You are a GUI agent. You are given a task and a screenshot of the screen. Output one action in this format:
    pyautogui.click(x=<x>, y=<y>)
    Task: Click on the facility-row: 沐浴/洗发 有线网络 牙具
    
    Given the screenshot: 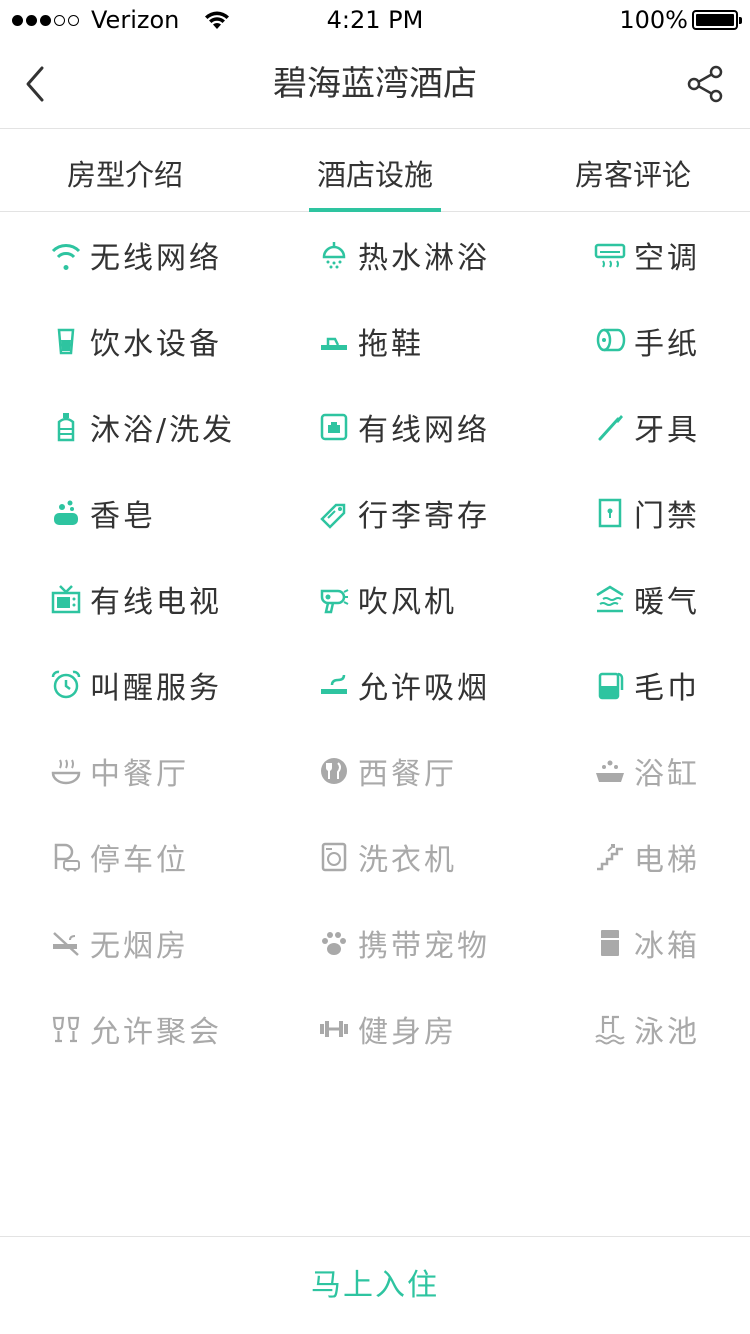 What is the action you would take?
    pyautogui.click(x=375, y=427)
    